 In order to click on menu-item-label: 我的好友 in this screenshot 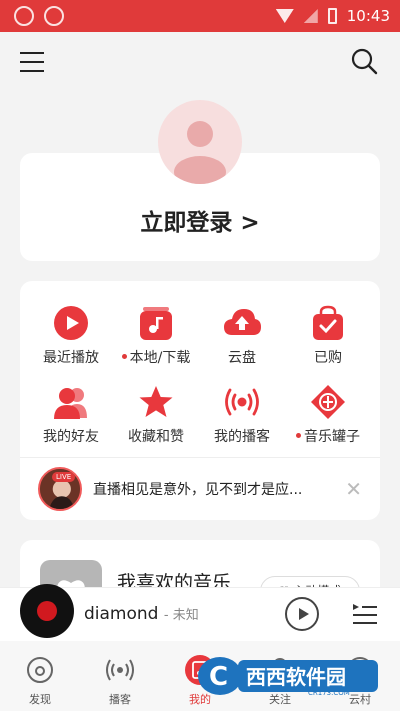, I will do `click(71, 437)`.